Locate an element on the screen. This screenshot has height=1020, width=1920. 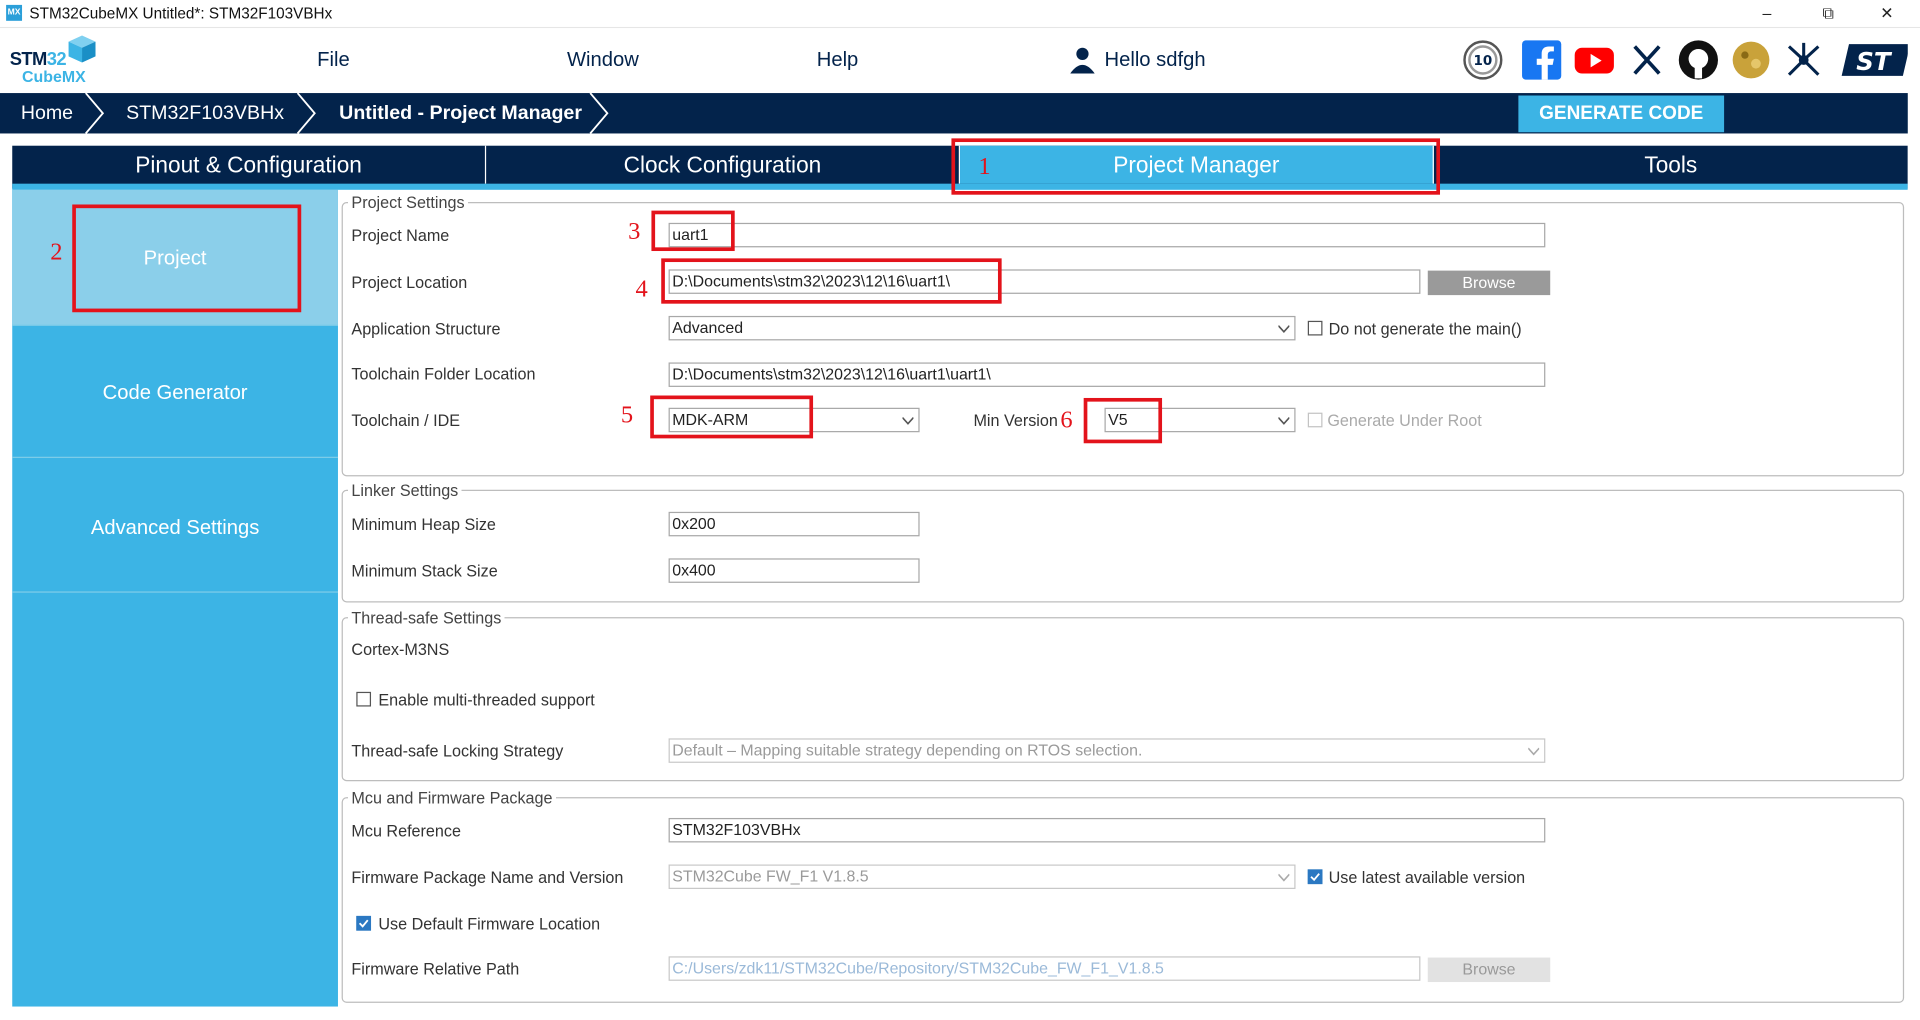
breadcrumb-device: STM32F103VBHx is located at coordinates (205, 113).